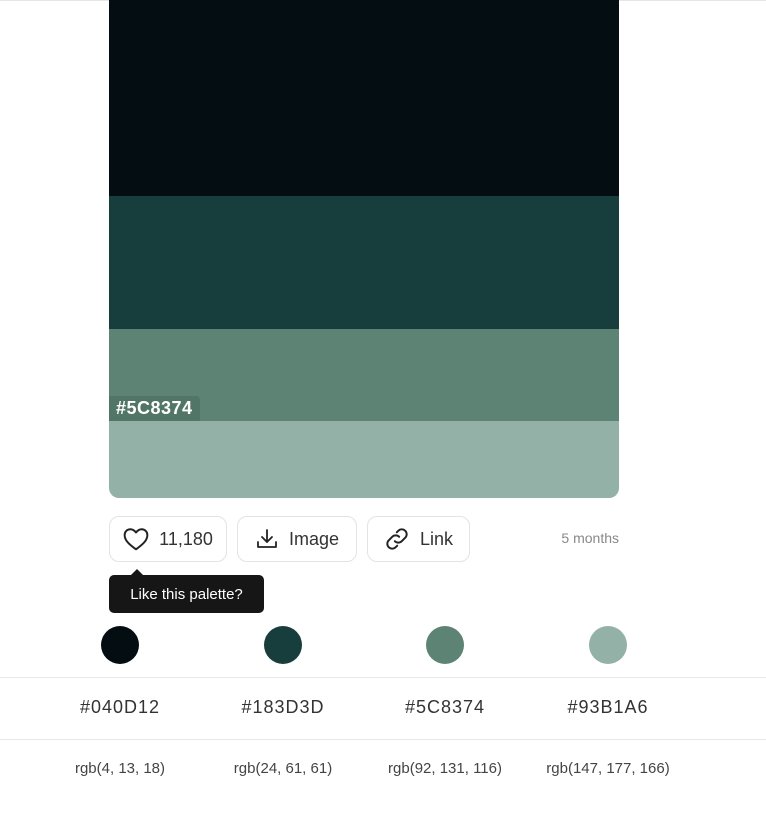 This screenshot has width=766, height=831. What do you see at coordinates (418, 539) in the screenshot?
I see `copy-link-button: Link` at bounding box center [418, 539].